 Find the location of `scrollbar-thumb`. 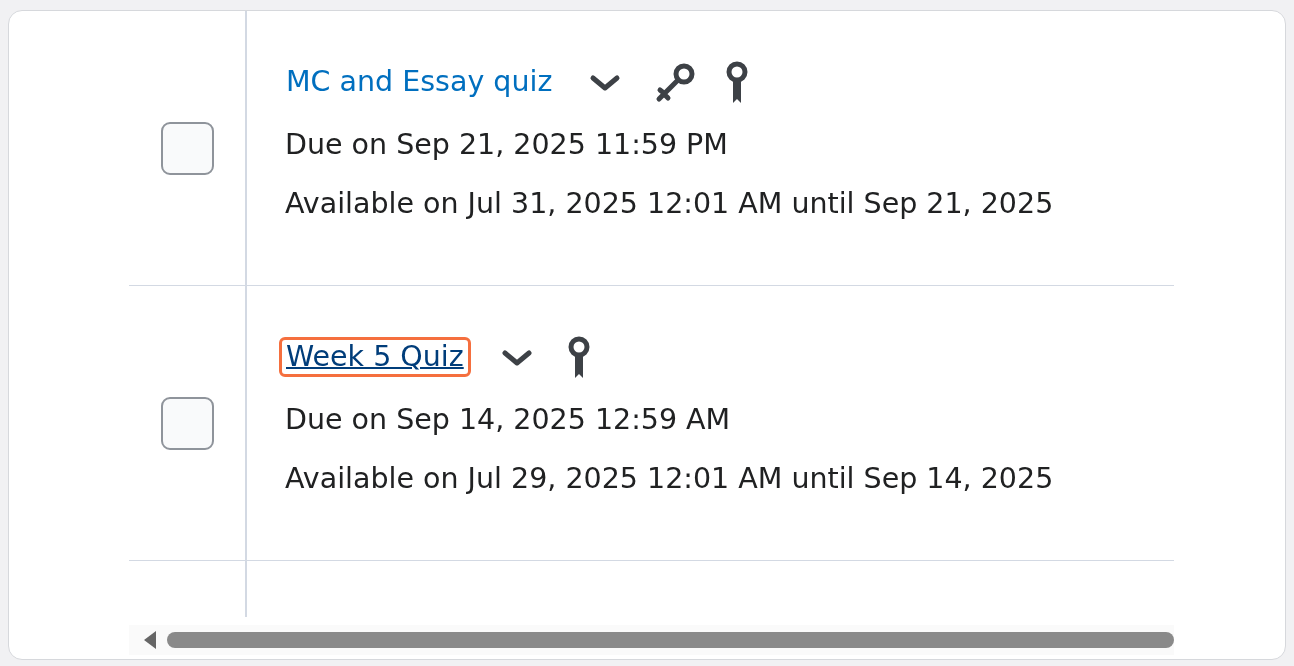

scrollbar-thumb is located at coordinates (670, 640).